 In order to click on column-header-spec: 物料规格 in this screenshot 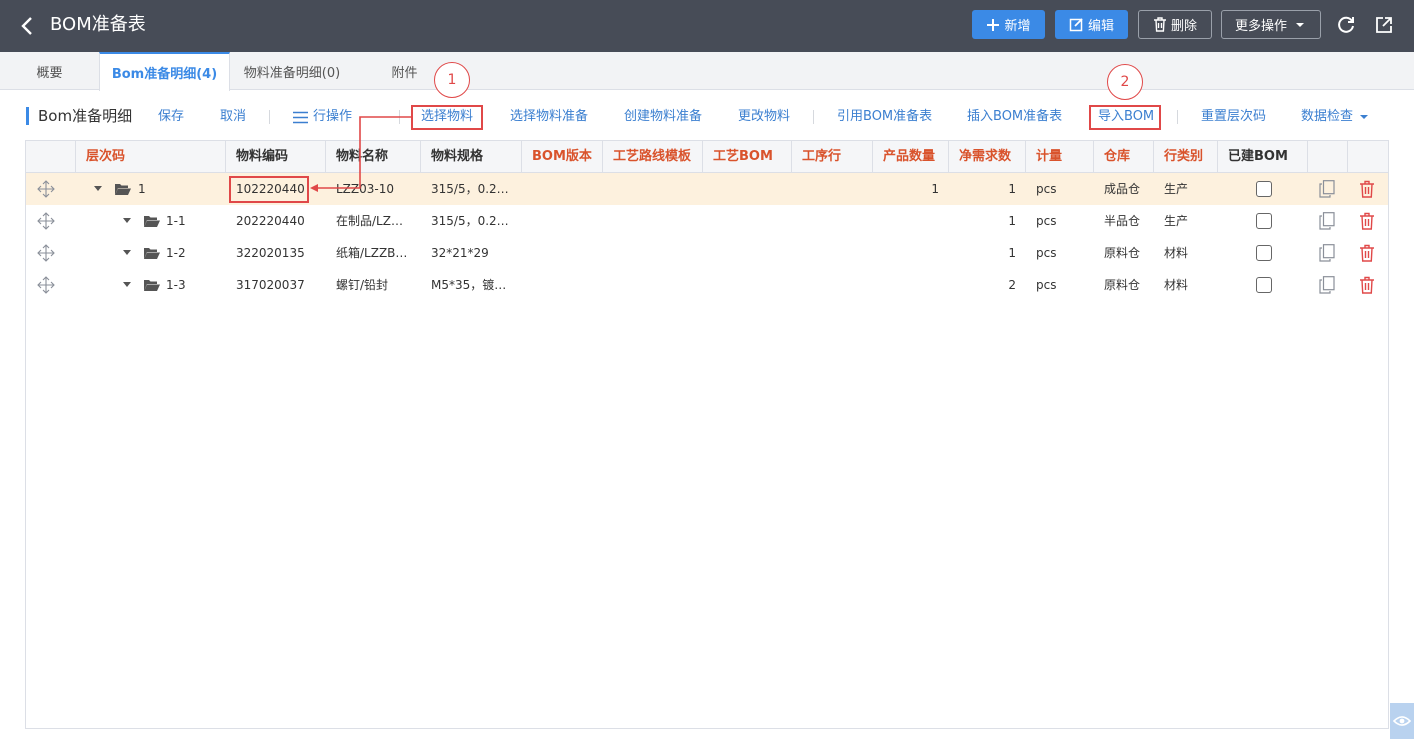, I will do `click(471, 157)`.